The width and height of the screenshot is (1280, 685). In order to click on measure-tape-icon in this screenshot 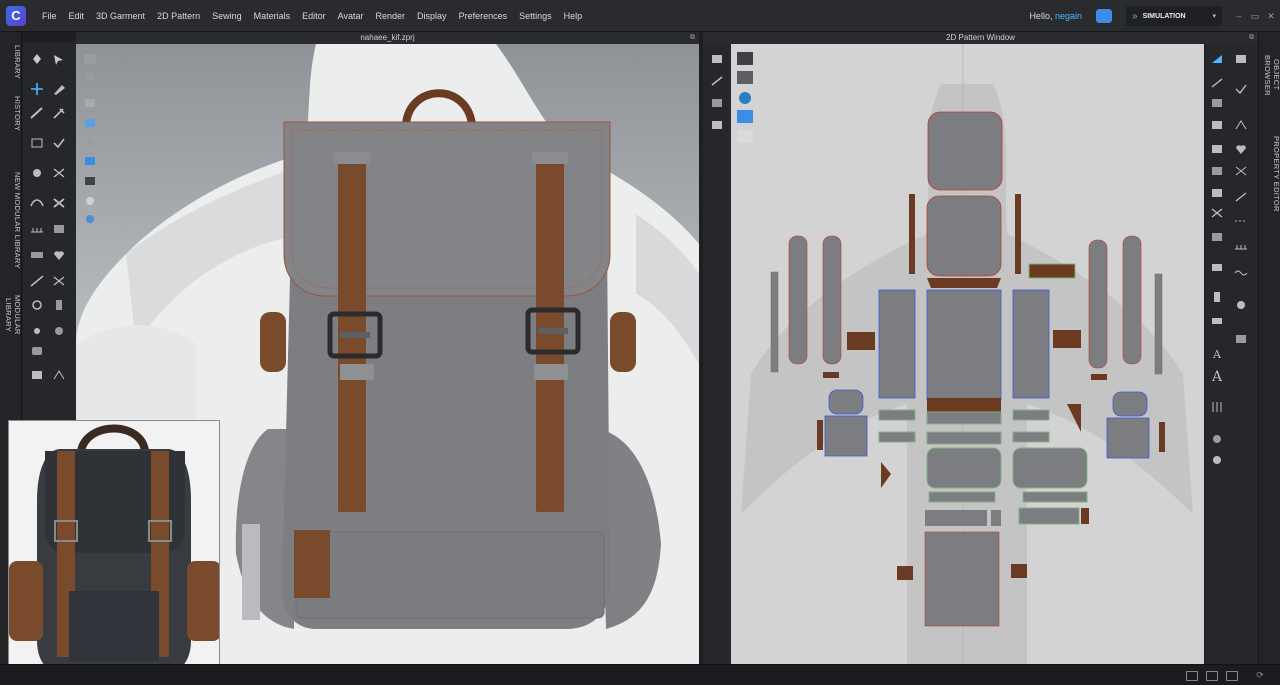, I will do `click(59, 375)`.